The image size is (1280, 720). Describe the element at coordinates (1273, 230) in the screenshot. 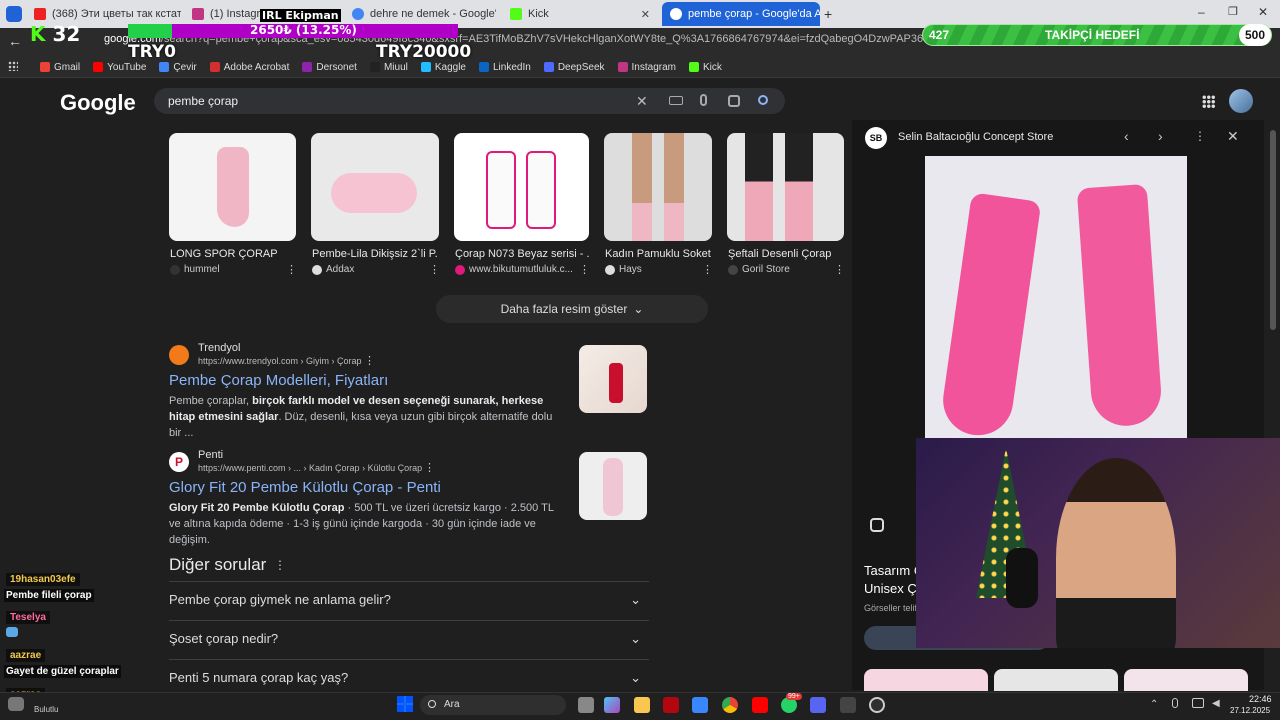

I see `scrollbar` at that location.